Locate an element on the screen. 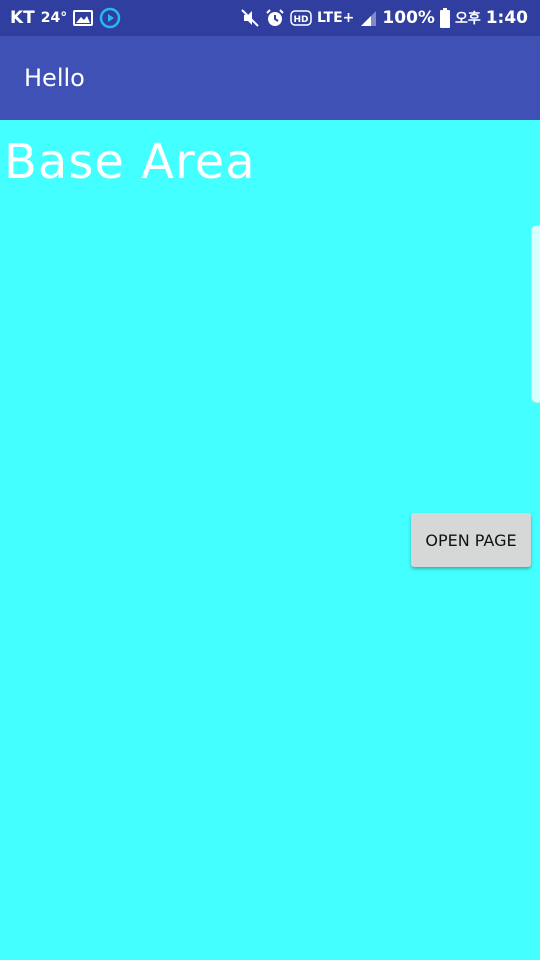 The width and height of the screenshot is (540, 960). status-bar: KT 24° HD LTE+ 100% 오후 1:40 is located at coordinates (270, 18).